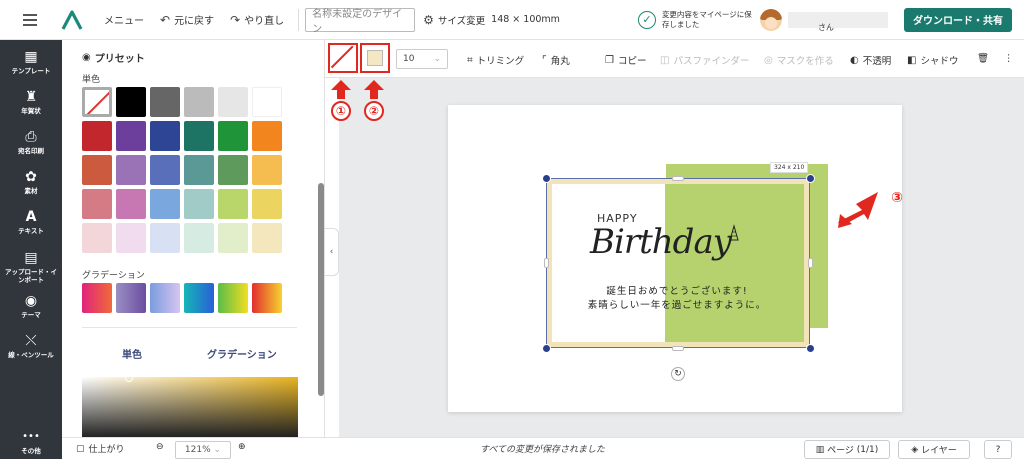 This screenshot has width=1024, height=459. Describe the element at coordinates (422, 59) in the screenshot. I see `stroke-width-select: 10 ⌄` at that location.